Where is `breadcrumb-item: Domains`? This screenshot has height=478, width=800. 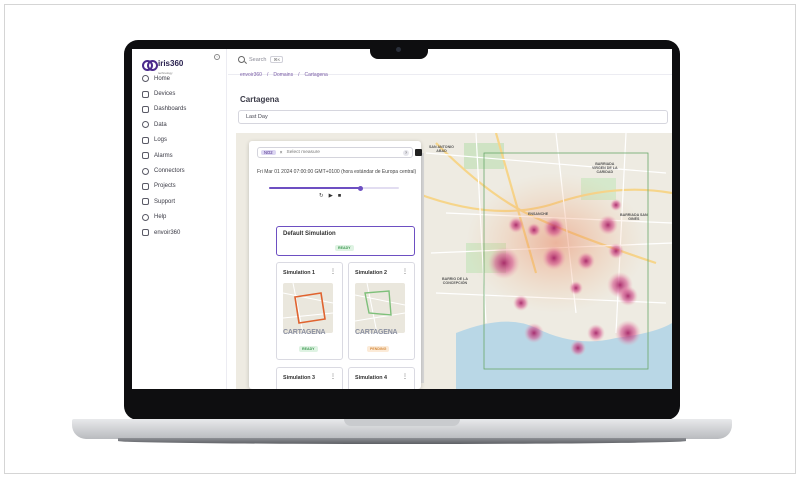
breadcrumb-item: Domains is located at coordinates (283, 75).